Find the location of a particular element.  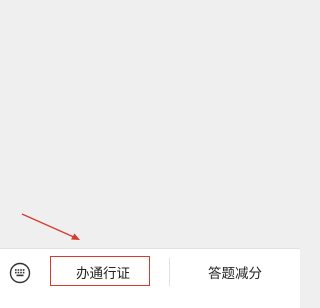

keyboard-icon is located at coordinates (20, 273).